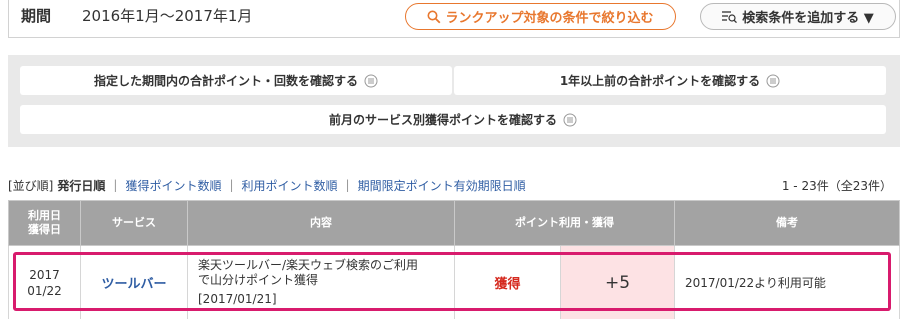  Describe the element at coordinates (44, 290) in the screenshot. I see `row-date-day: 01/22` at that location.